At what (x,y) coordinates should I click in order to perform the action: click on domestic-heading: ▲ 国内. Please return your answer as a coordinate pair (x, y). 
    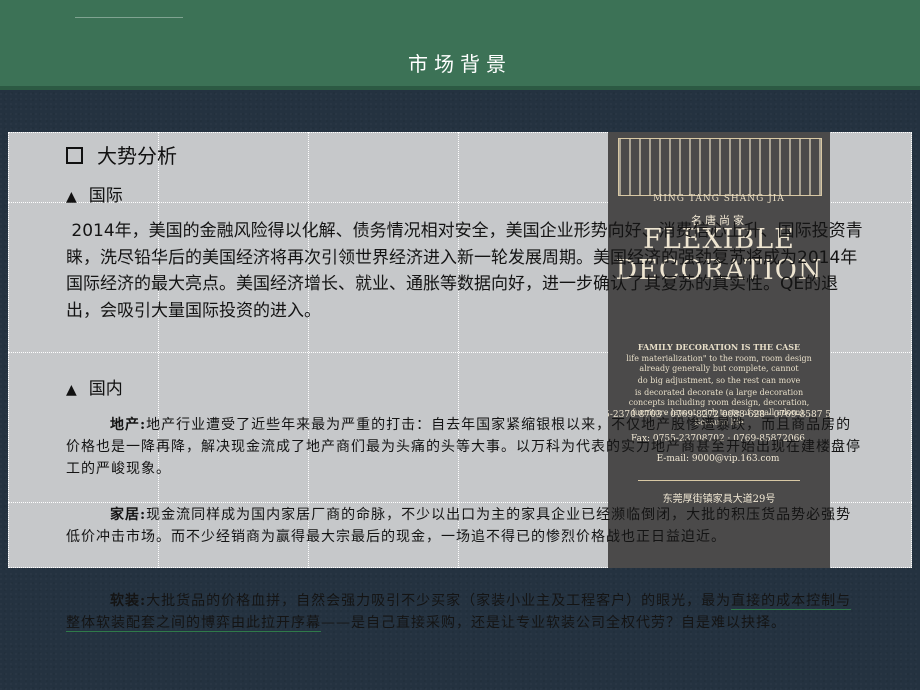
    Looking at the image, I should click on (94, 386).